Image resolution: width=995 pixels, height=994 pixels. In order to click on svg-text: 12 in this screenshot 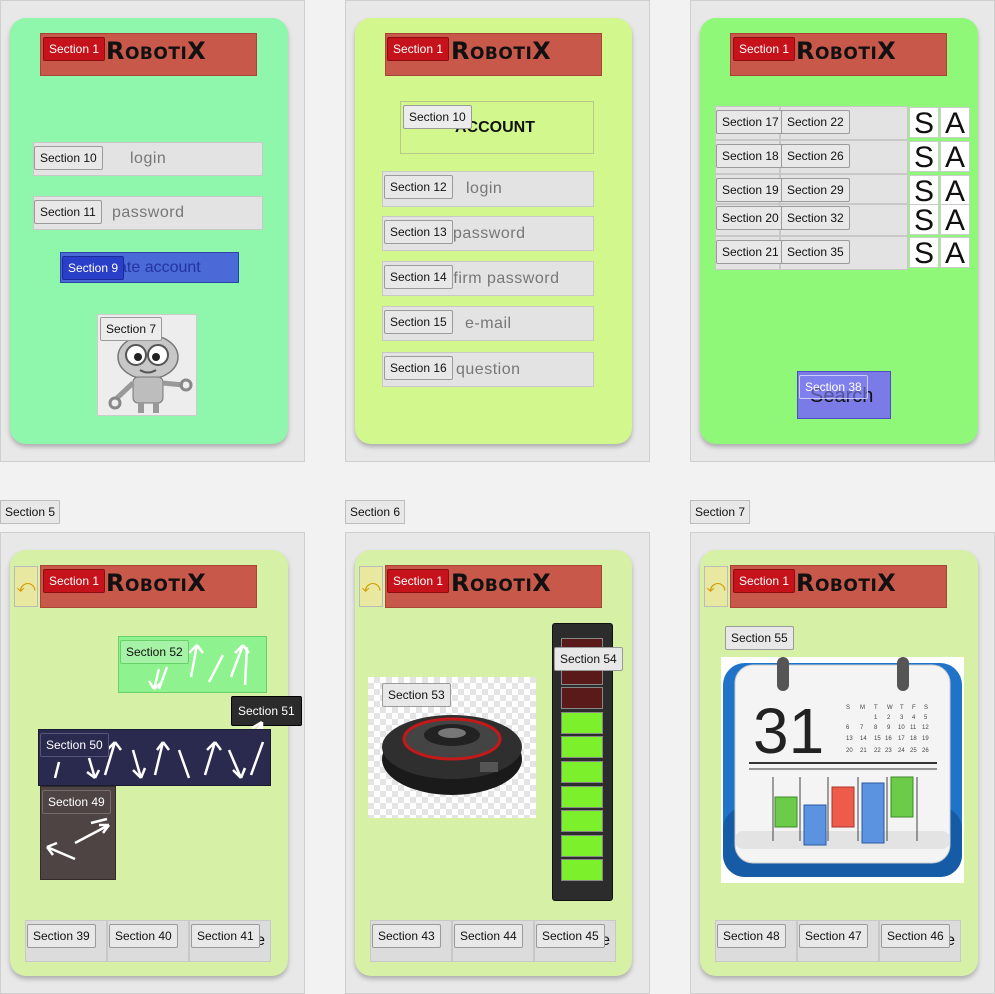, I will do `click(925, 728)`.